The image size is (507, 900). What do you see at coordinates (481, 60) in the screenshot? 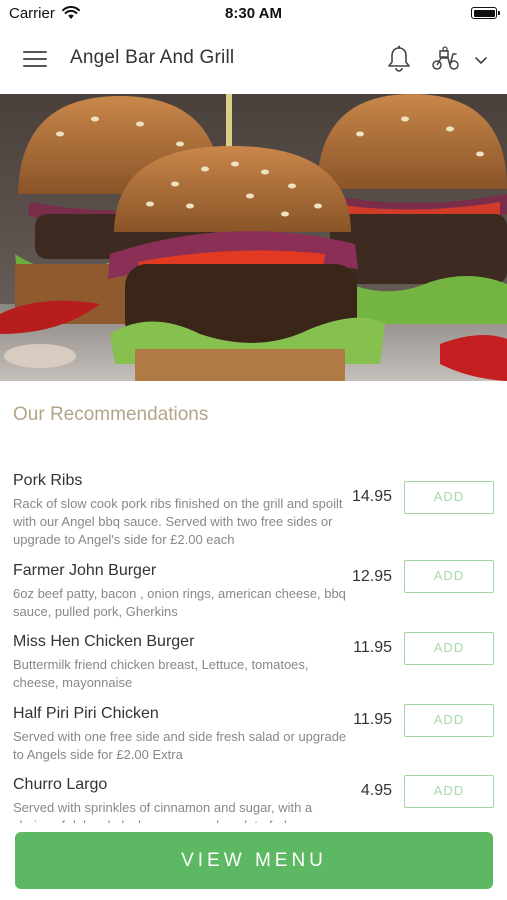
I see `chevron-down-icon` at bounding box center [481, 60].